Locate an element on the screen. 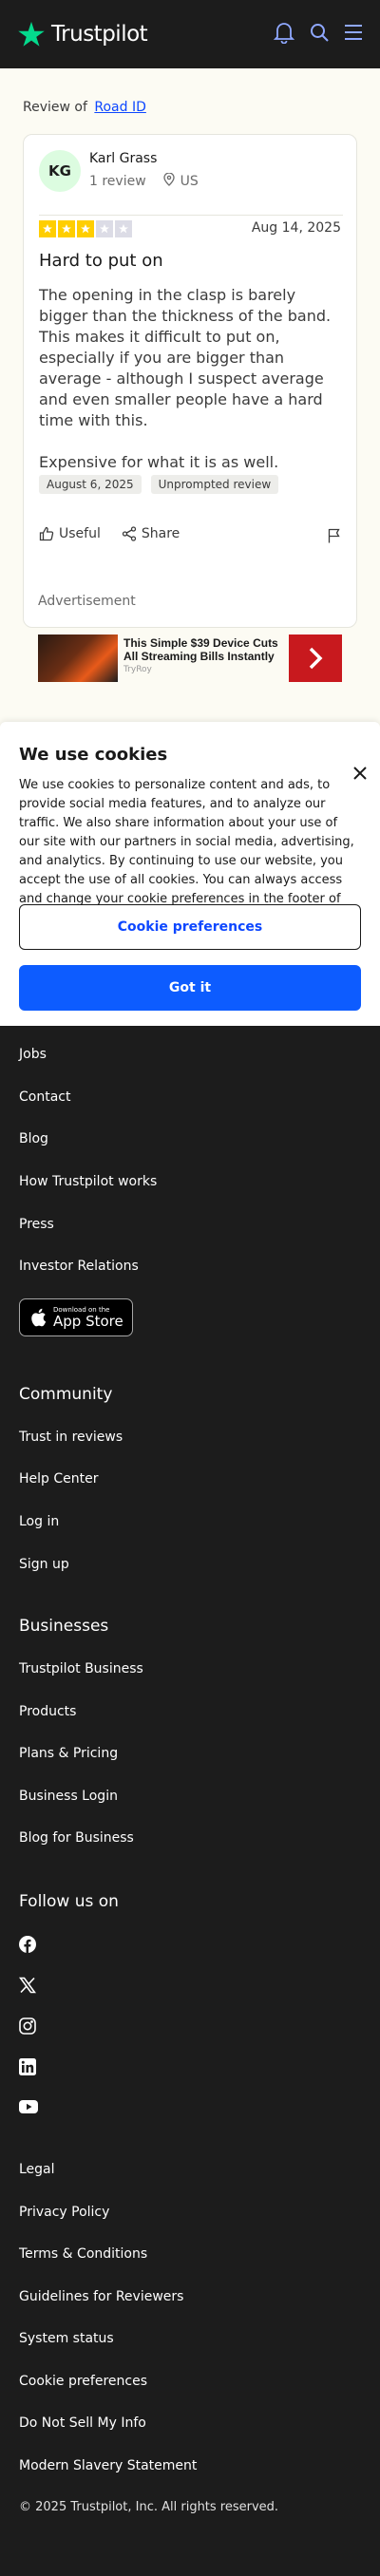 The height and width of the screenshot is (2576, 380). author-name: Karl Grass is located at coordinates (123, 158).